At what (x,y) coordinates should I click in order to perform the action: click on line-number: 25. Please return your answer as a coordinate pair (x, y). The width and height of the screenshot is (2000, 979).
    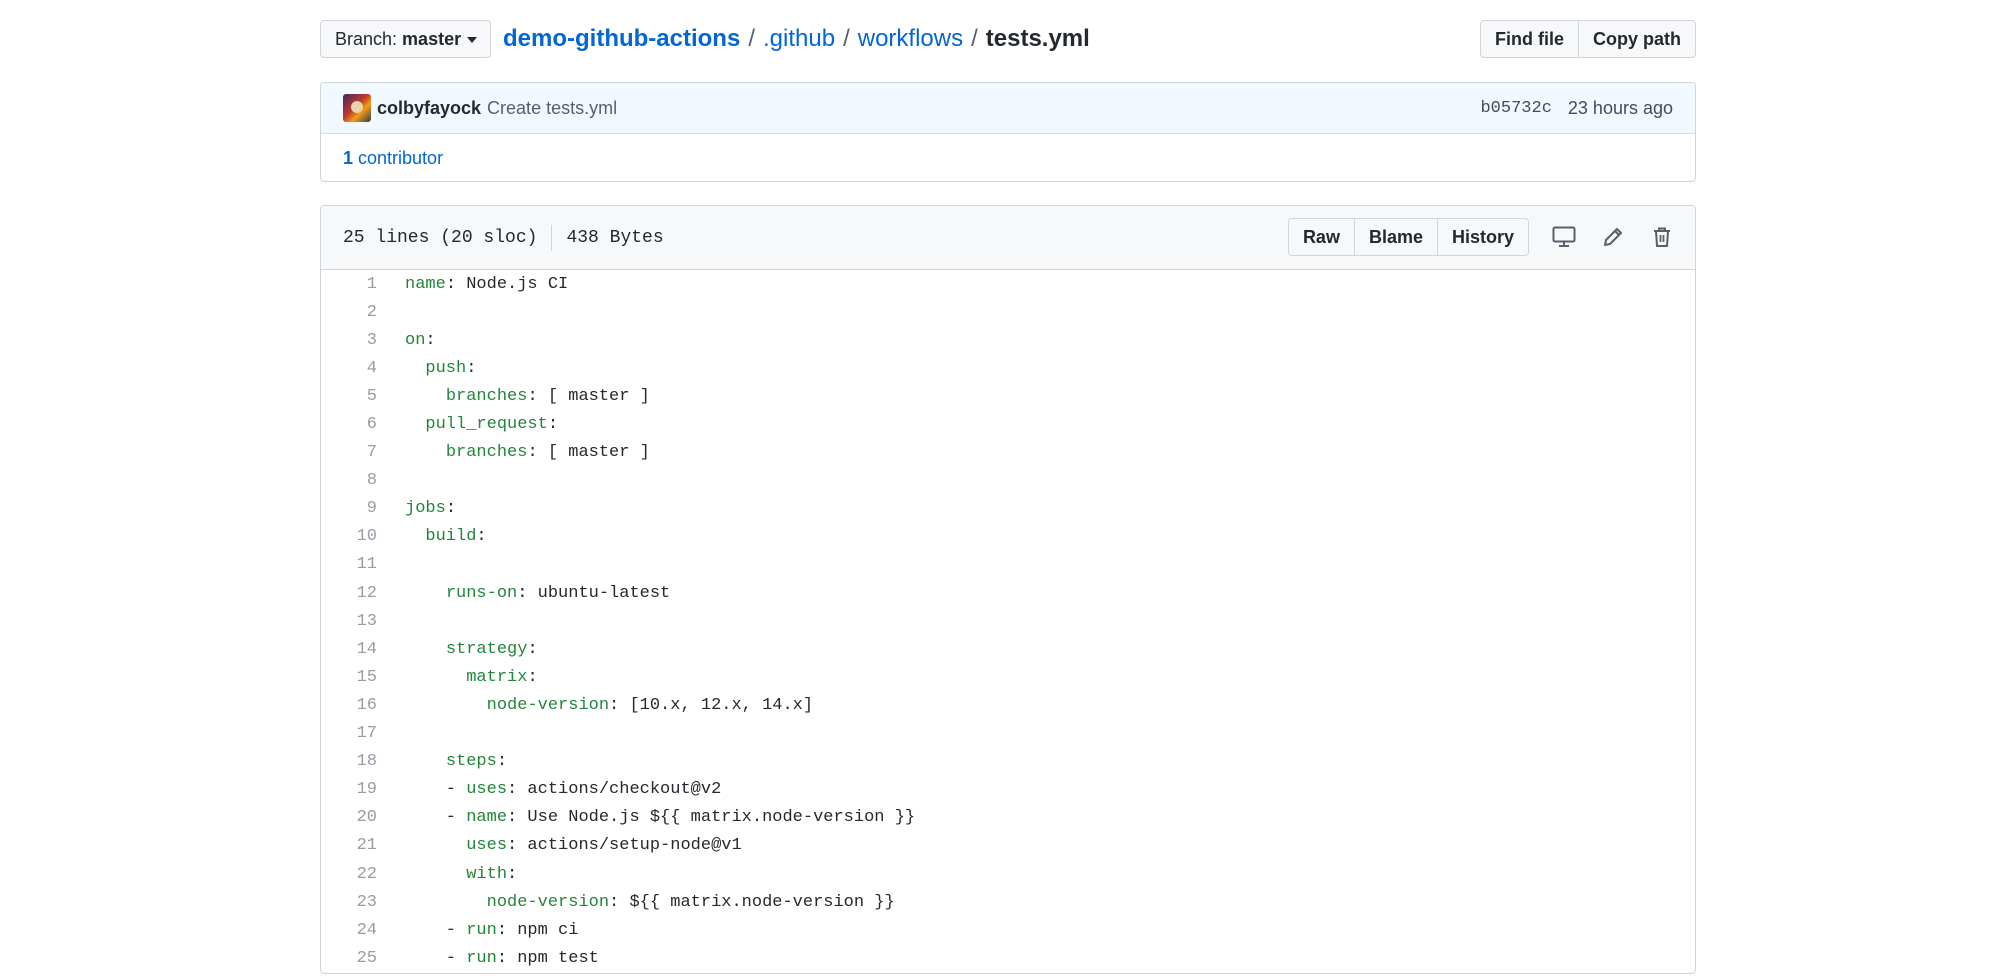
    Looking at the image, I should click on (349, 958).